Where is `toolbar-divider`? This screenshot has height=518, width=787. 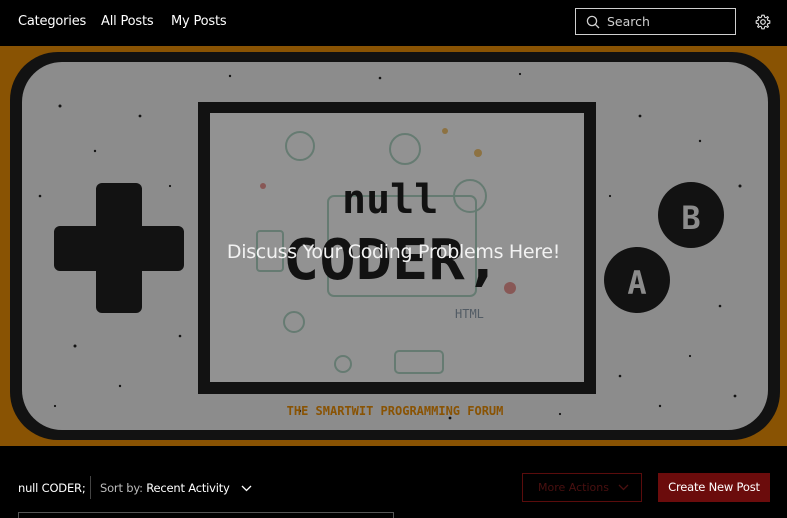
toolbar-divider is located at coordinates (90, 487).